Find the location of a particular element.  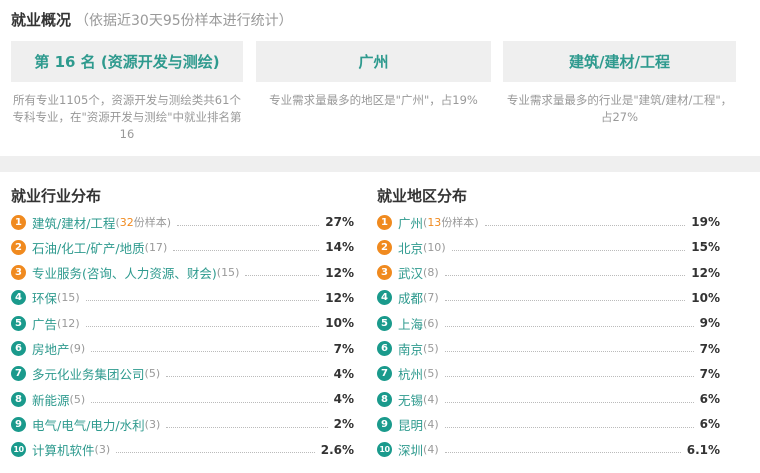

ranking-card-label: 第 16 名 (资源开发与测绘) is located at coordinates (127, 62).